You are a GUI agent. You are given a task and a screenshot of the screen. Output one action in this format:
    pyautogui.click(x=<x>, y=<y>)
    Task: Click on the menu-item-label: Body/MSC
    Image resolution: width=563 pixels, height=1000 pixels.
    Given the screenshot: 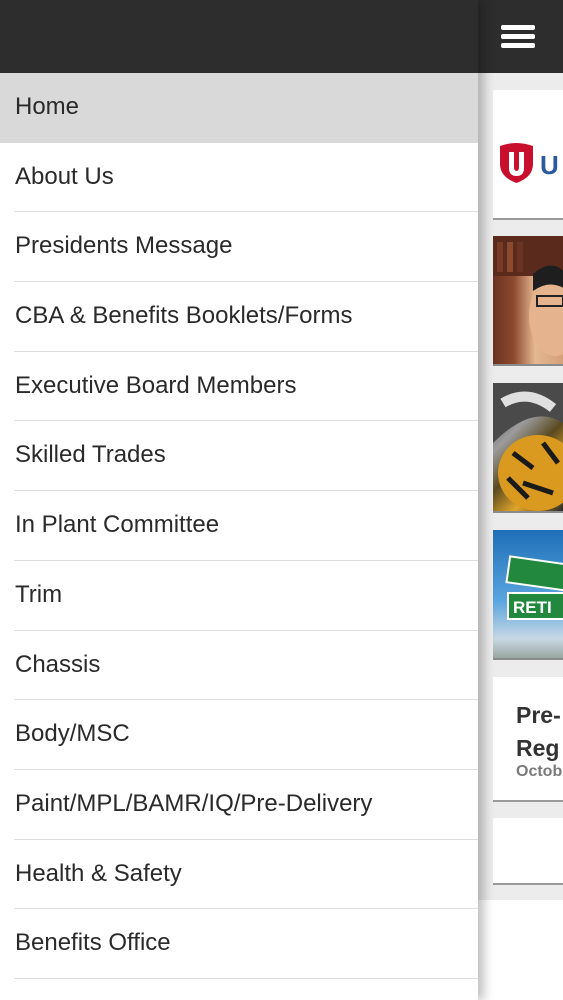 What is the action you would take?
    pyautogui.click(x=72, y=734)
    